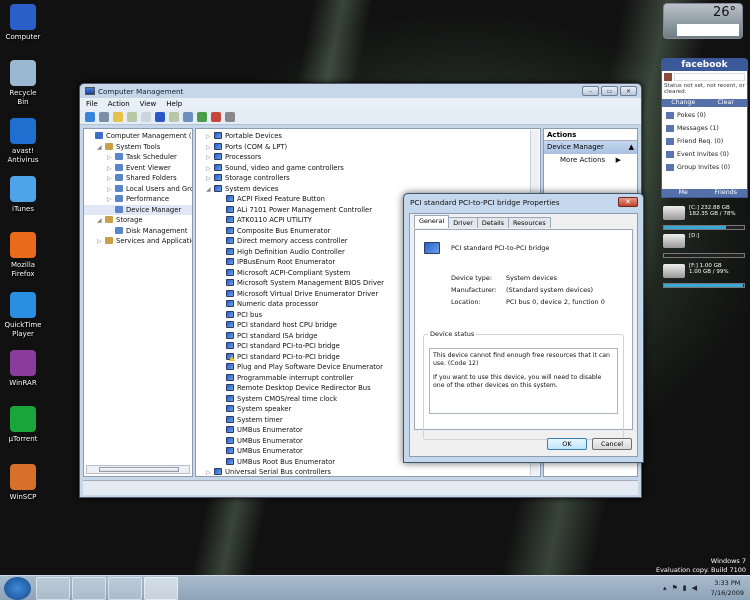 The width and height of the screenshot is (750, 600). I want to click on help-icon, so click(160, 117).